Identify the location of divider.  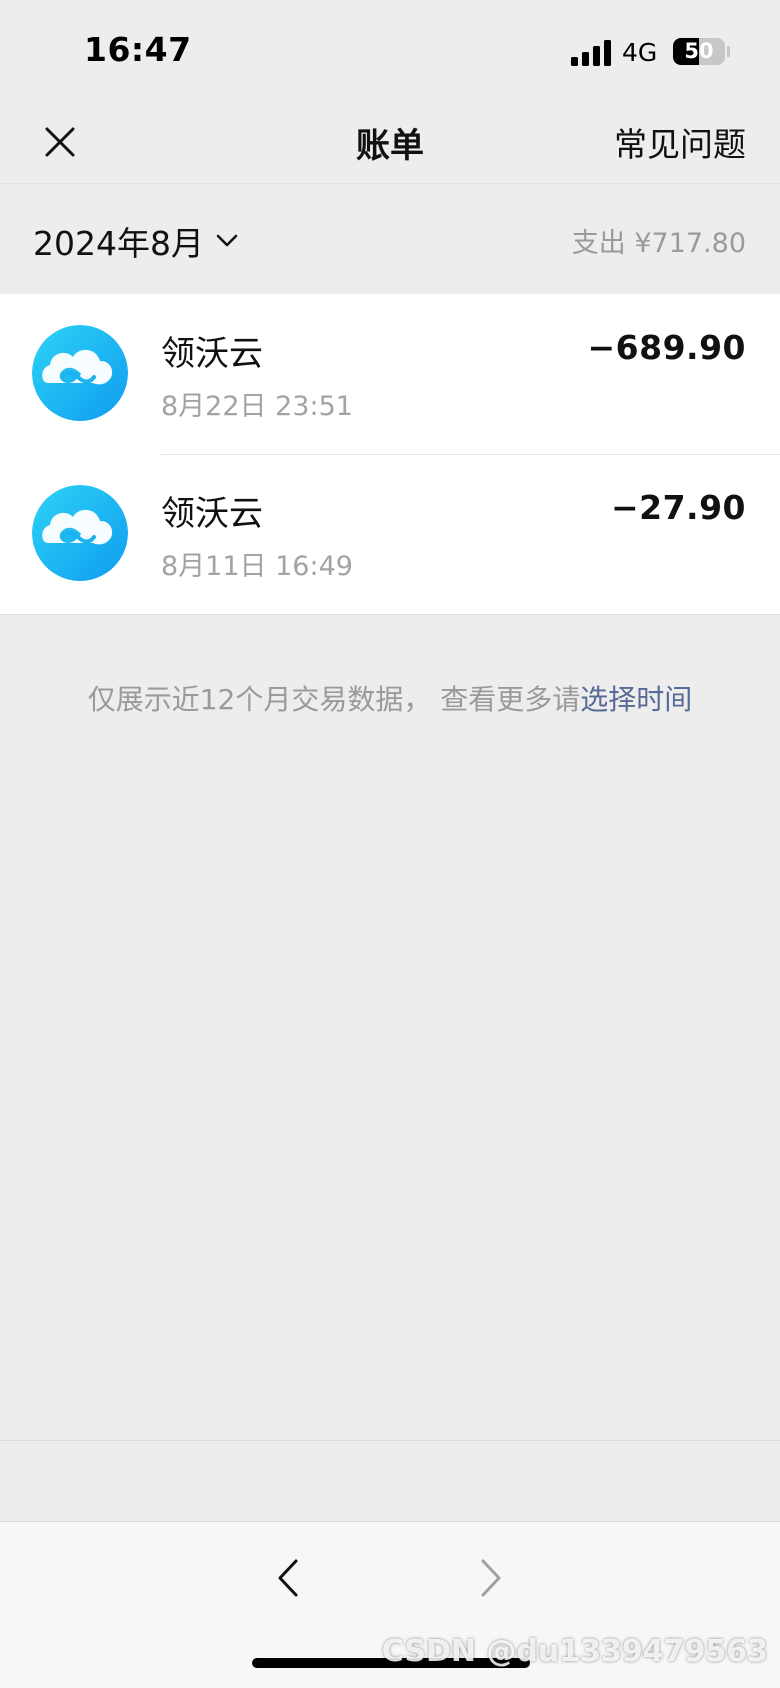
(390, 1440).